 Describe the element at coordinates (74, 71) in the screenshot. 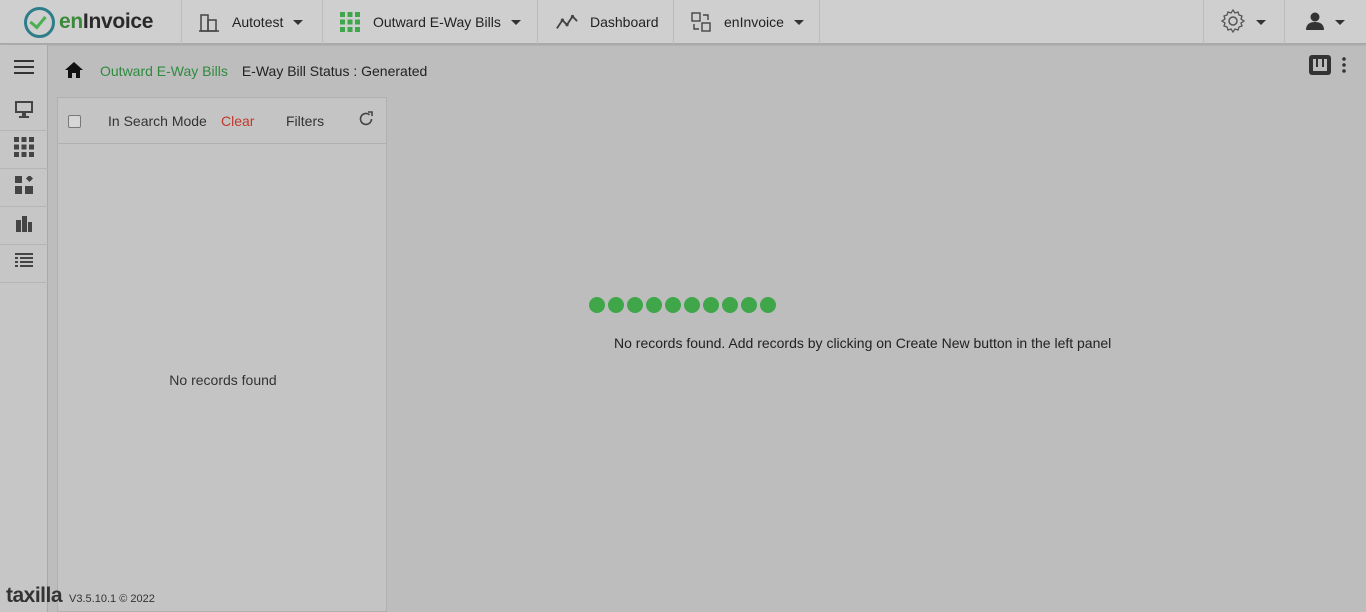

I see `home-icon` at that location.